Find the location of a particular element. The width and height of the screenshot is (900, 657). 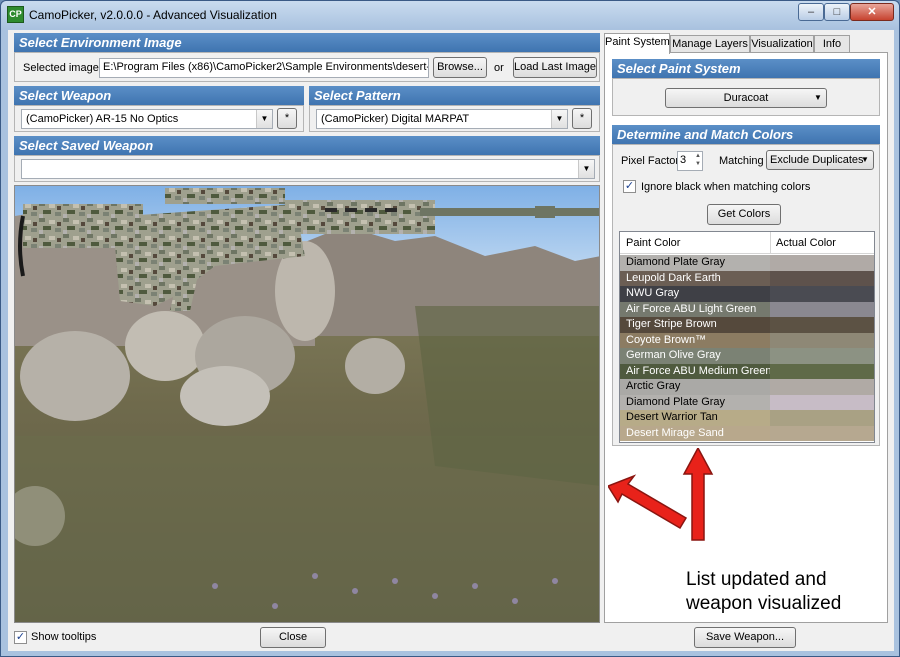

weapon-header: Select Weapon is located at coordinates (159, 95).